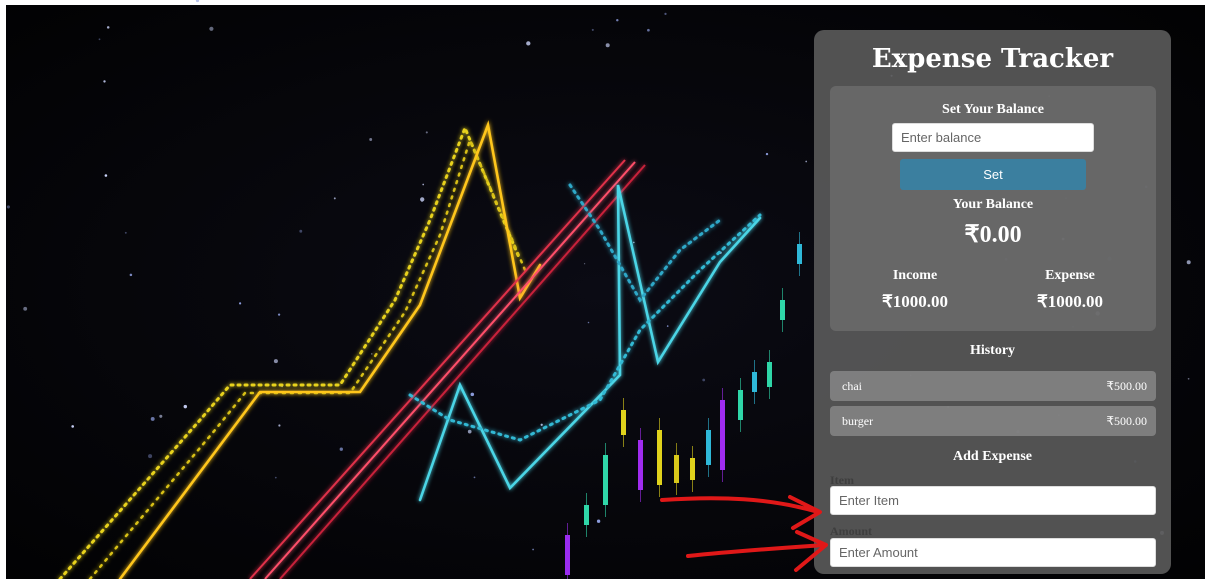 This screenshot has width=1205, height=579. What do you see at coordinates (1070, 301) in the screenshot?
I see `expense-amount: ₹1000.00` at bounding box center [1070, 301].